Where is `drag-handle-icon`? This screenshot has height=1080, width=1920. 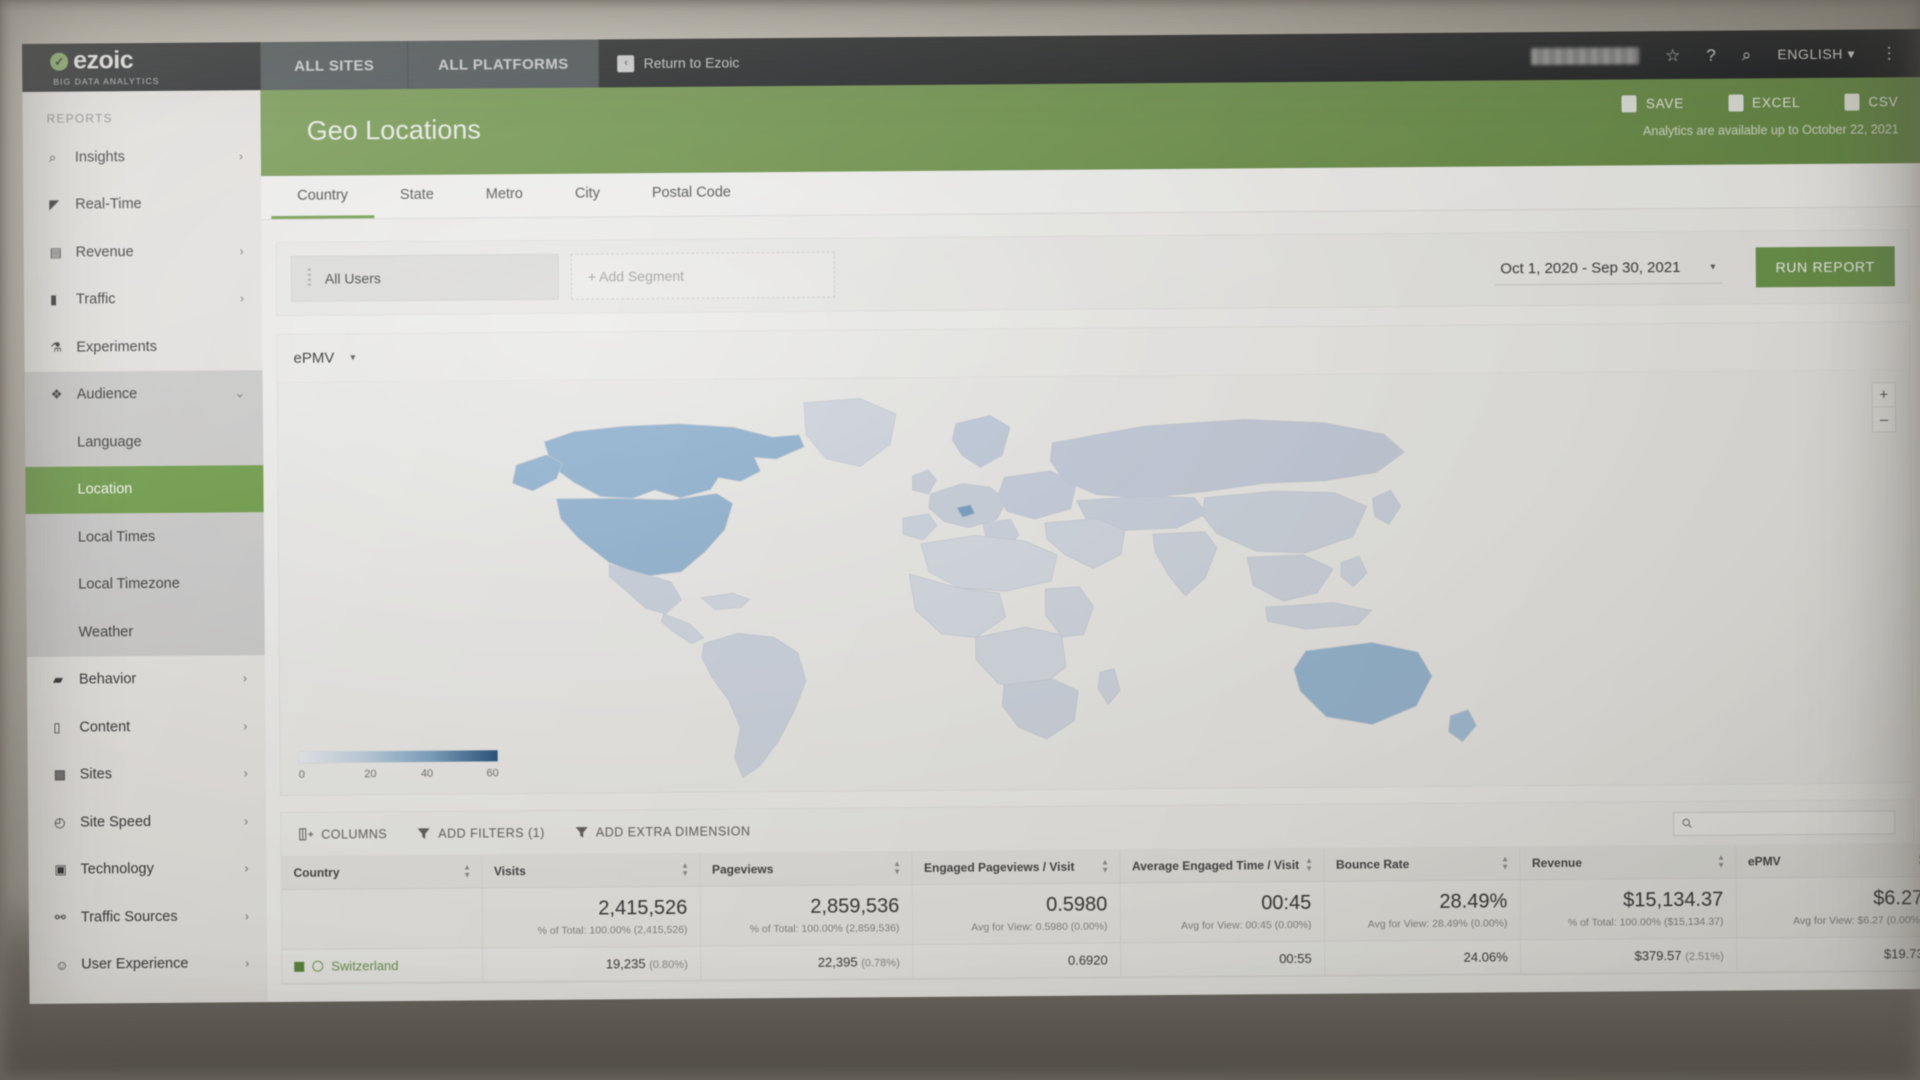
drag-handle-icon is located at coordinates (309, 278).